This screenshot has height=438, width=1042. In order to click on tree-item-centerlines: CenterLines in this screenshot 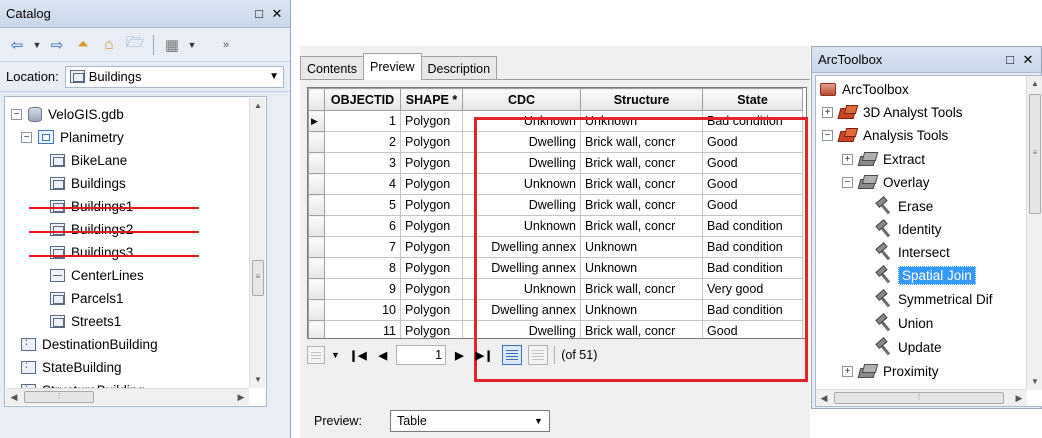, I will do `click(97, 275)`.